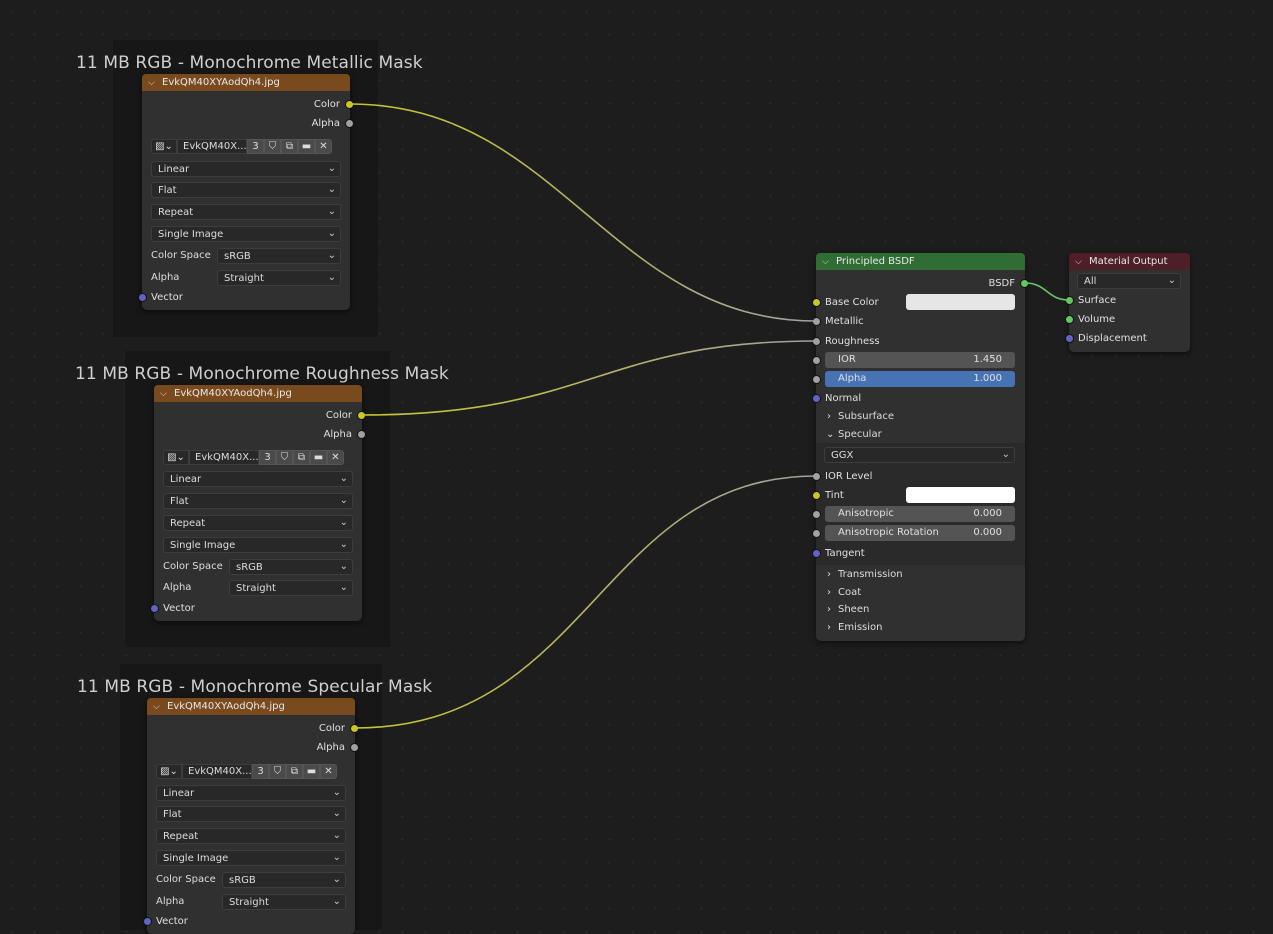 This screenshot has width=1273, height=934. I want to click on alpha-input-socket, so click(816, 379).